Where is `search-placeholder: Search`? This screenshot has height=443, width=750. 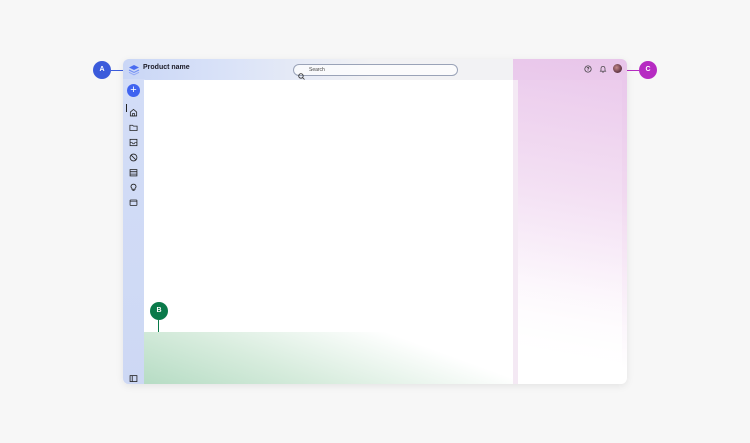 search-placeholder: Search is located at coordinates (317, 70).